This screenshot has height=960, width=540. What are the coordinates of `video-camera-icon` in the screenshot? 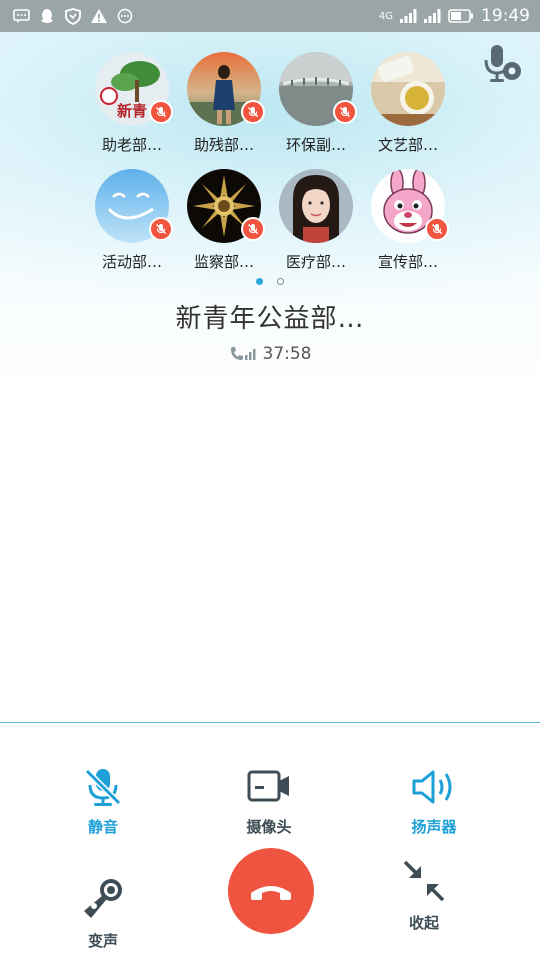 It's located at (268, 786).